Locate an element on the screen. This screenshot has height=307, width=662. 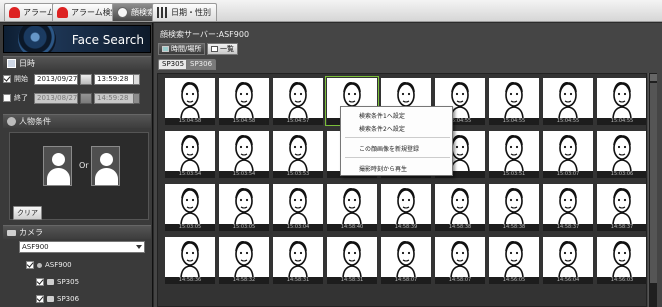
person-condition-box: Or クリア is located at coordinates (79, 176).